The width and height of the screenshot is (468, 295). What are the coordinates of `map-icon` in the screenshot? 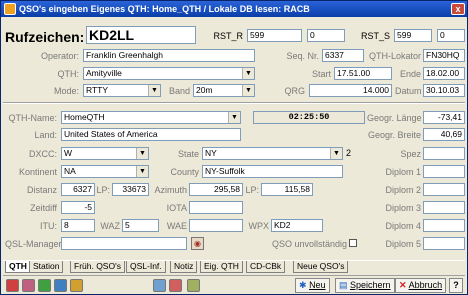 It's located at (193, 285).